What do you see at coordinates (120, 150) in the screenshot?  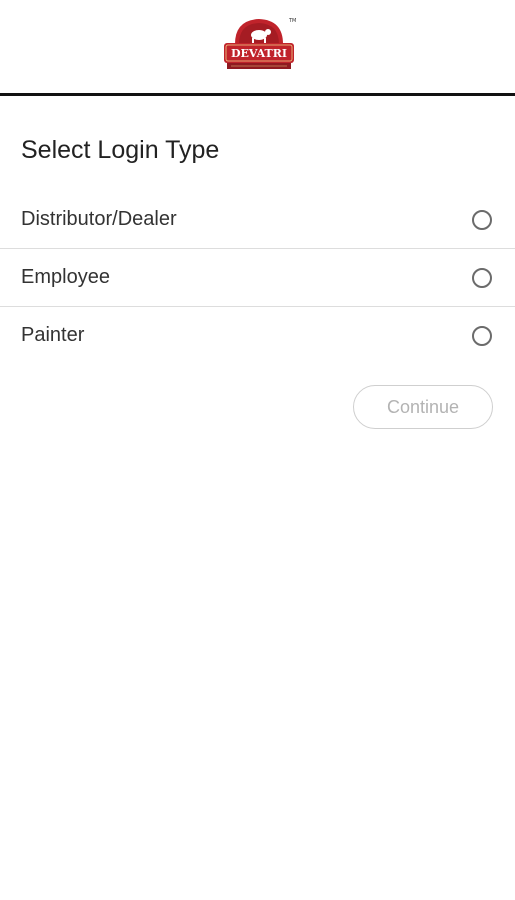 I see `page-title: Select Login Type` at bounding box center [120, 150].